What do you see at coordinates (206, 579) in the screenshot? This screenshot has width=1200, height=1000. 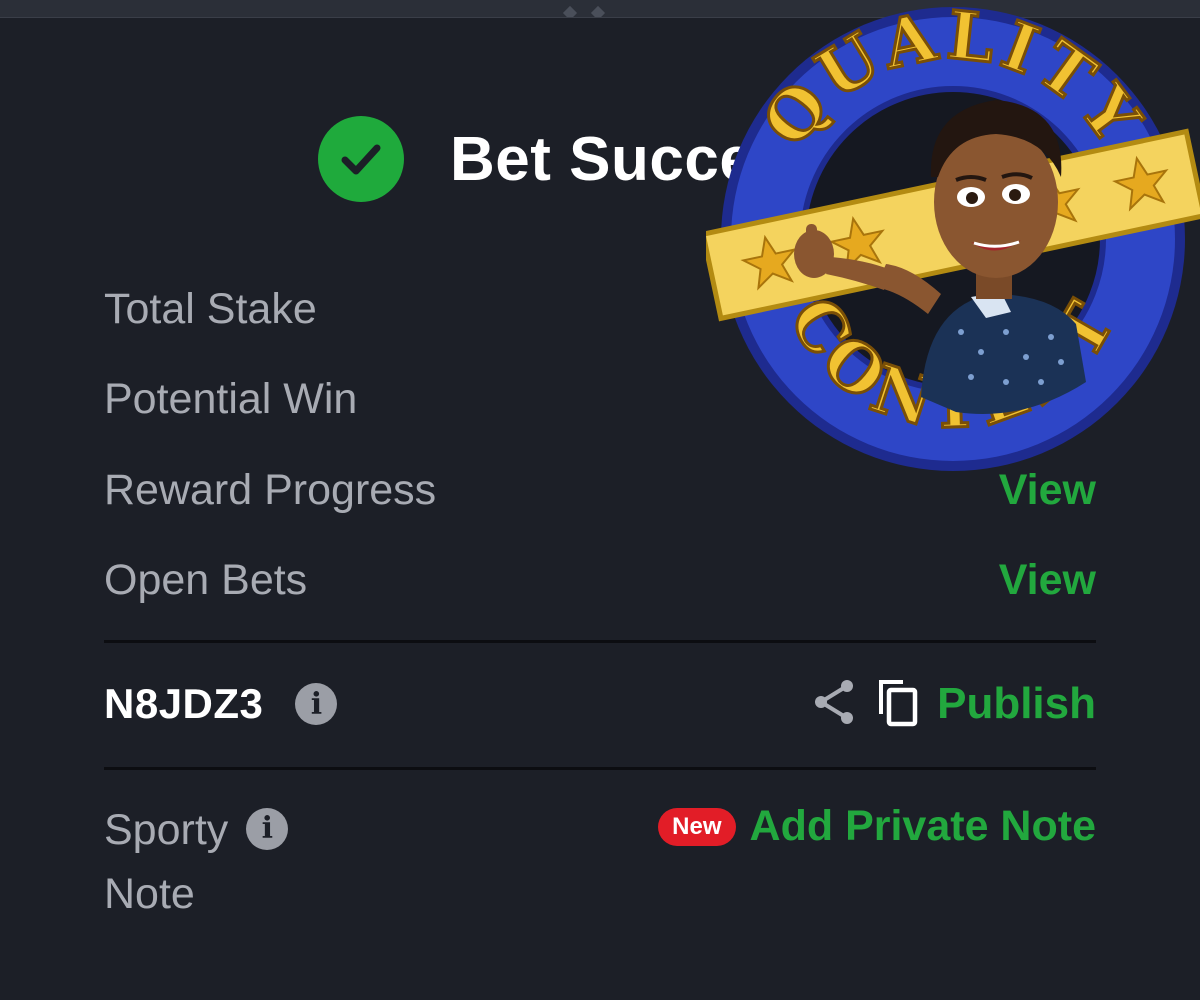 I see `open-bets-label: Open Bets` at bounding box center [206, 579].